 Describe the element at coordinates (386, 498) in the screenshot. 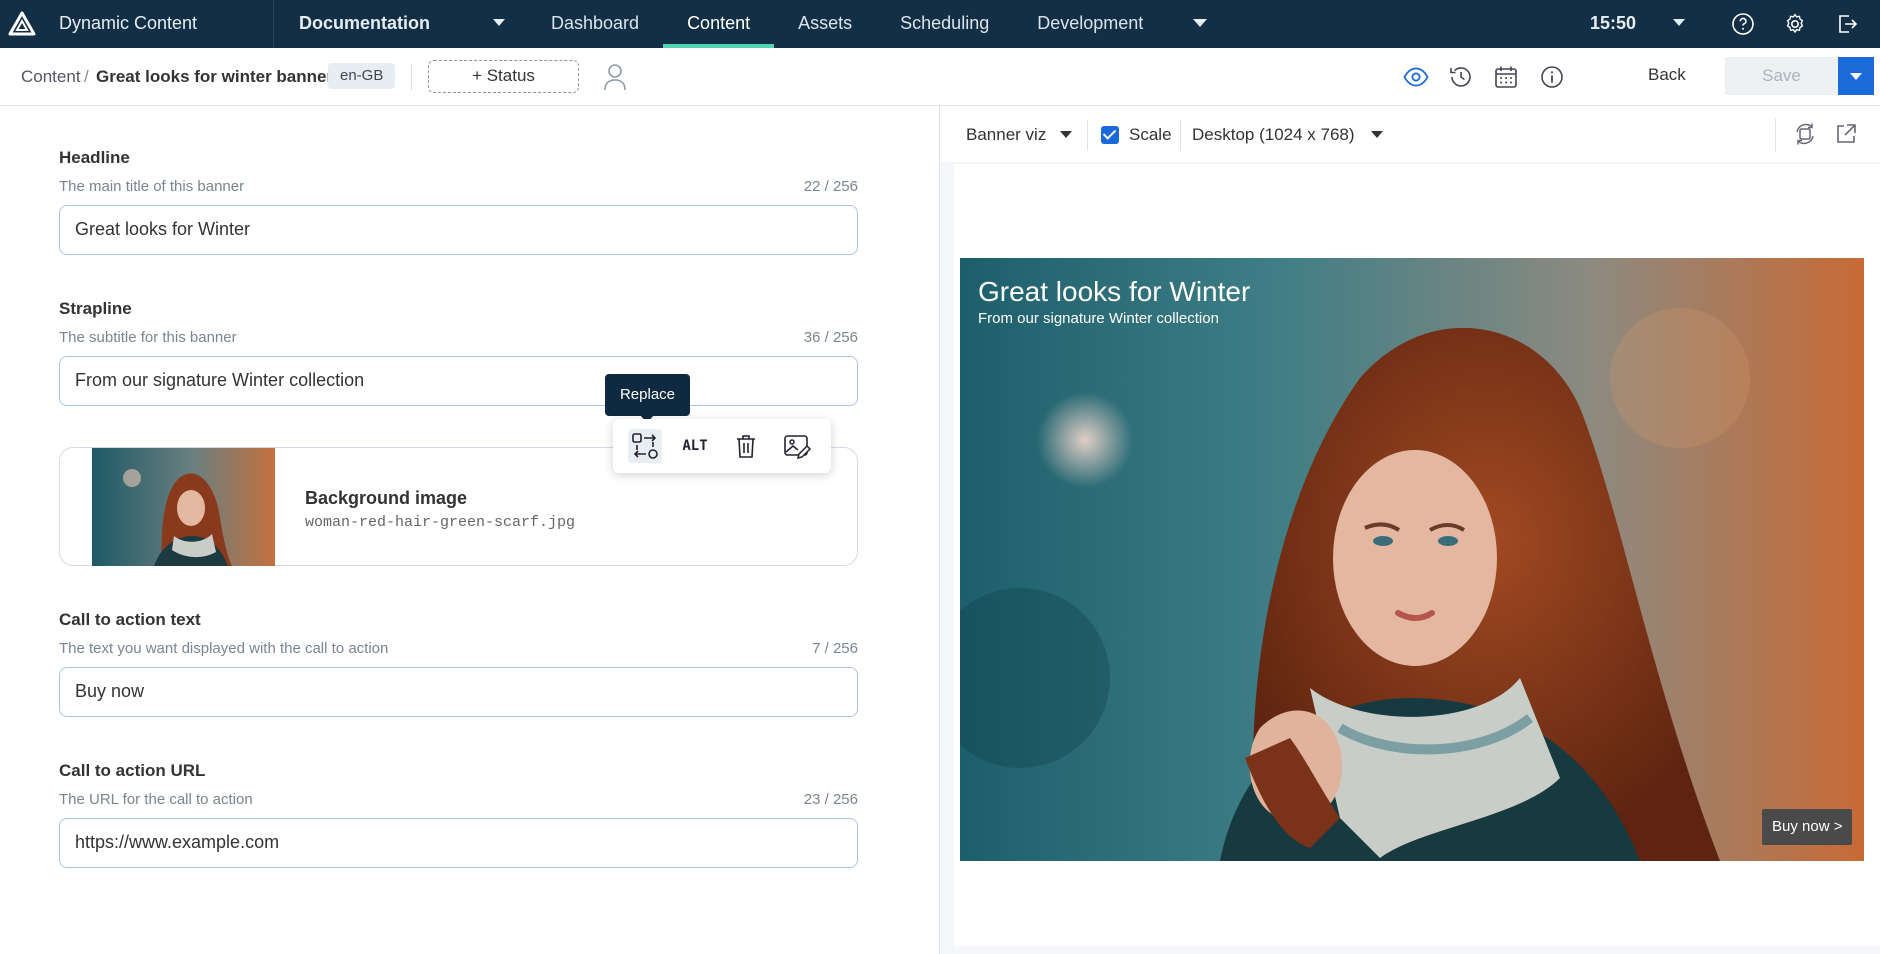

I see `background-image-label: Background image` at that location.